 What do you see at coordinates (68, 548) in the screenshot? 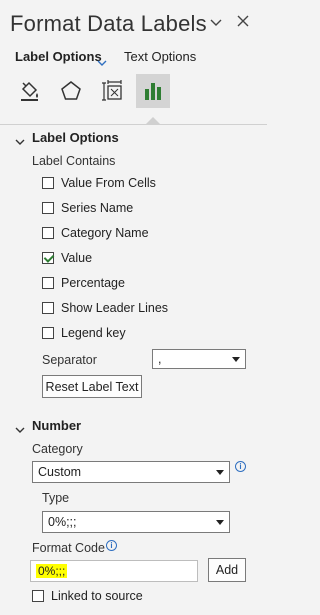
I see `format-code-label: Format Code` at bounding box center [68, 548].